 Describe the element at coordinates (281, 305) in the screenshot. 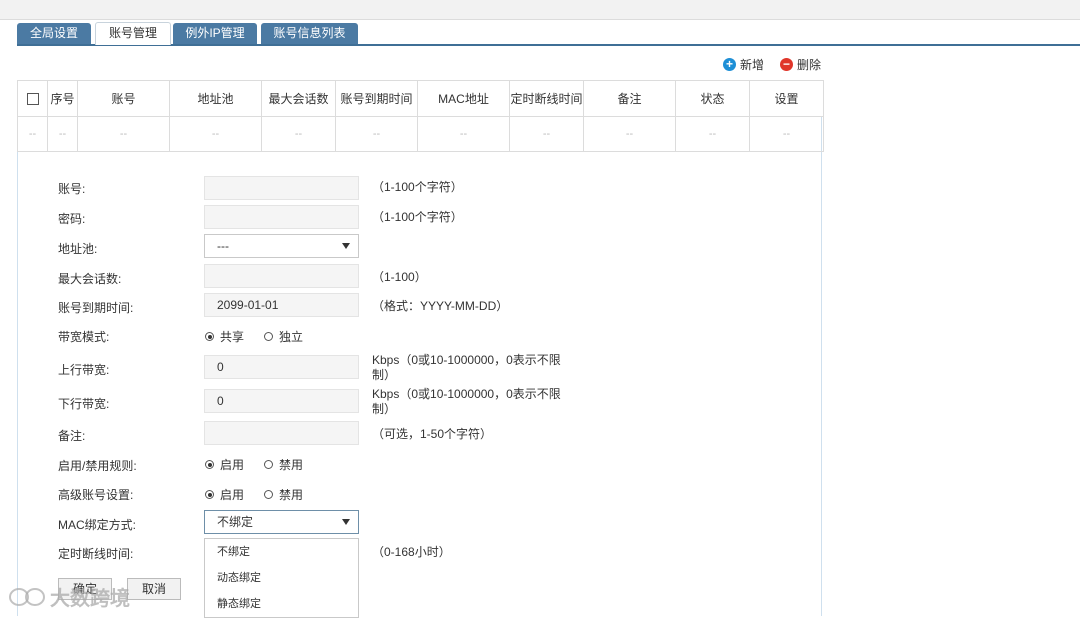

I see `expire-input: 2099-01-01` at that location.